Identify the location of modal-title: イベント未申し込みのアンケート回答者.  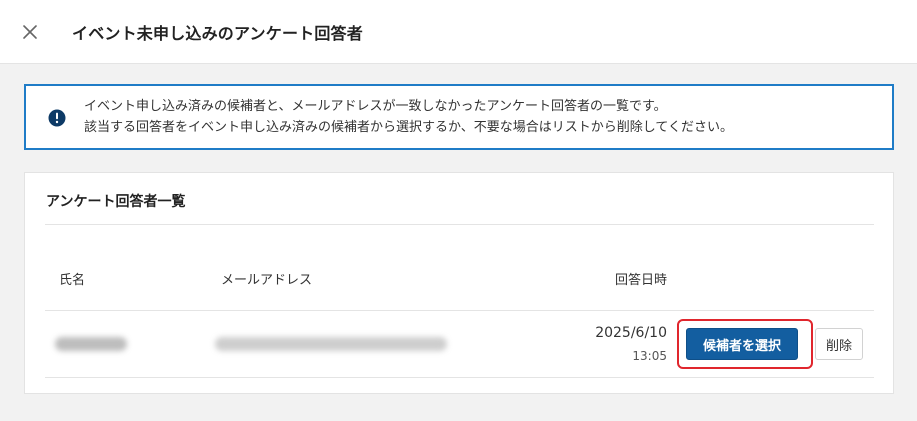
(217, 33).